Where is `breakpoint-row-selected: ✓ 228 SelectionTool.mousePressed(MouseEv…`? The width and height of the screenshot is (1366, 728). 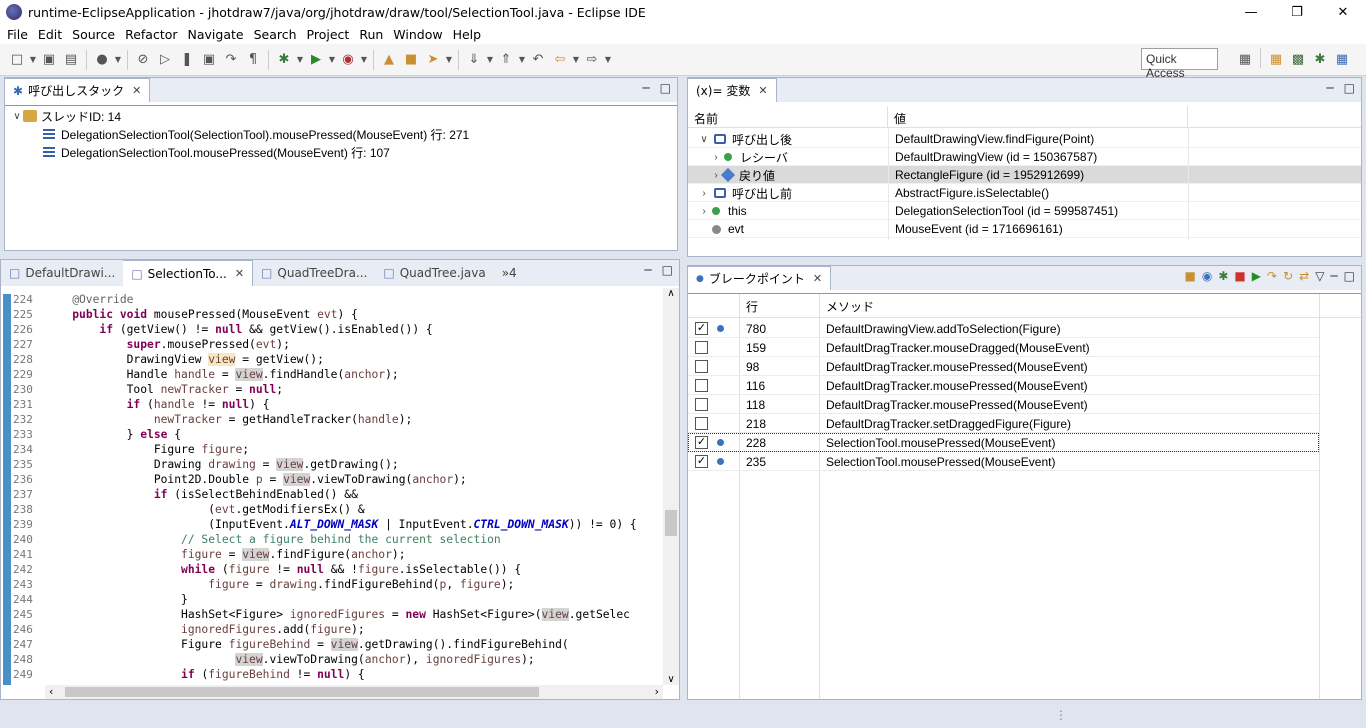 breakpoint-row-selected: ✓ 228 SelectionTool.mousePressed(MouseEv… is located at coordinates (1003, 442).